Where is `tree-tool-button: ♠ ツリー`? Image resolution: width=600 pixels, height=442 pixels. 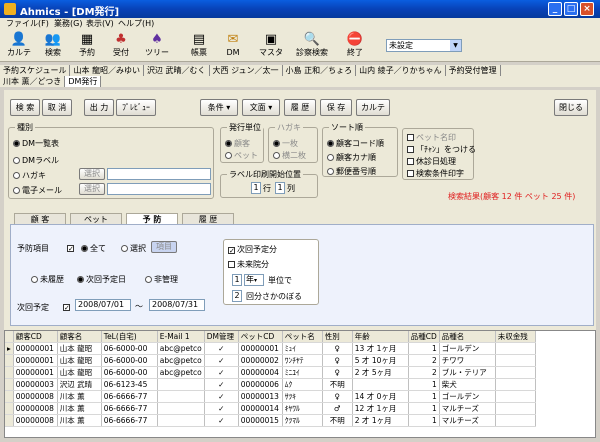
tree-tool-button: ♠ ツリー is located at coordinates (157, 46).